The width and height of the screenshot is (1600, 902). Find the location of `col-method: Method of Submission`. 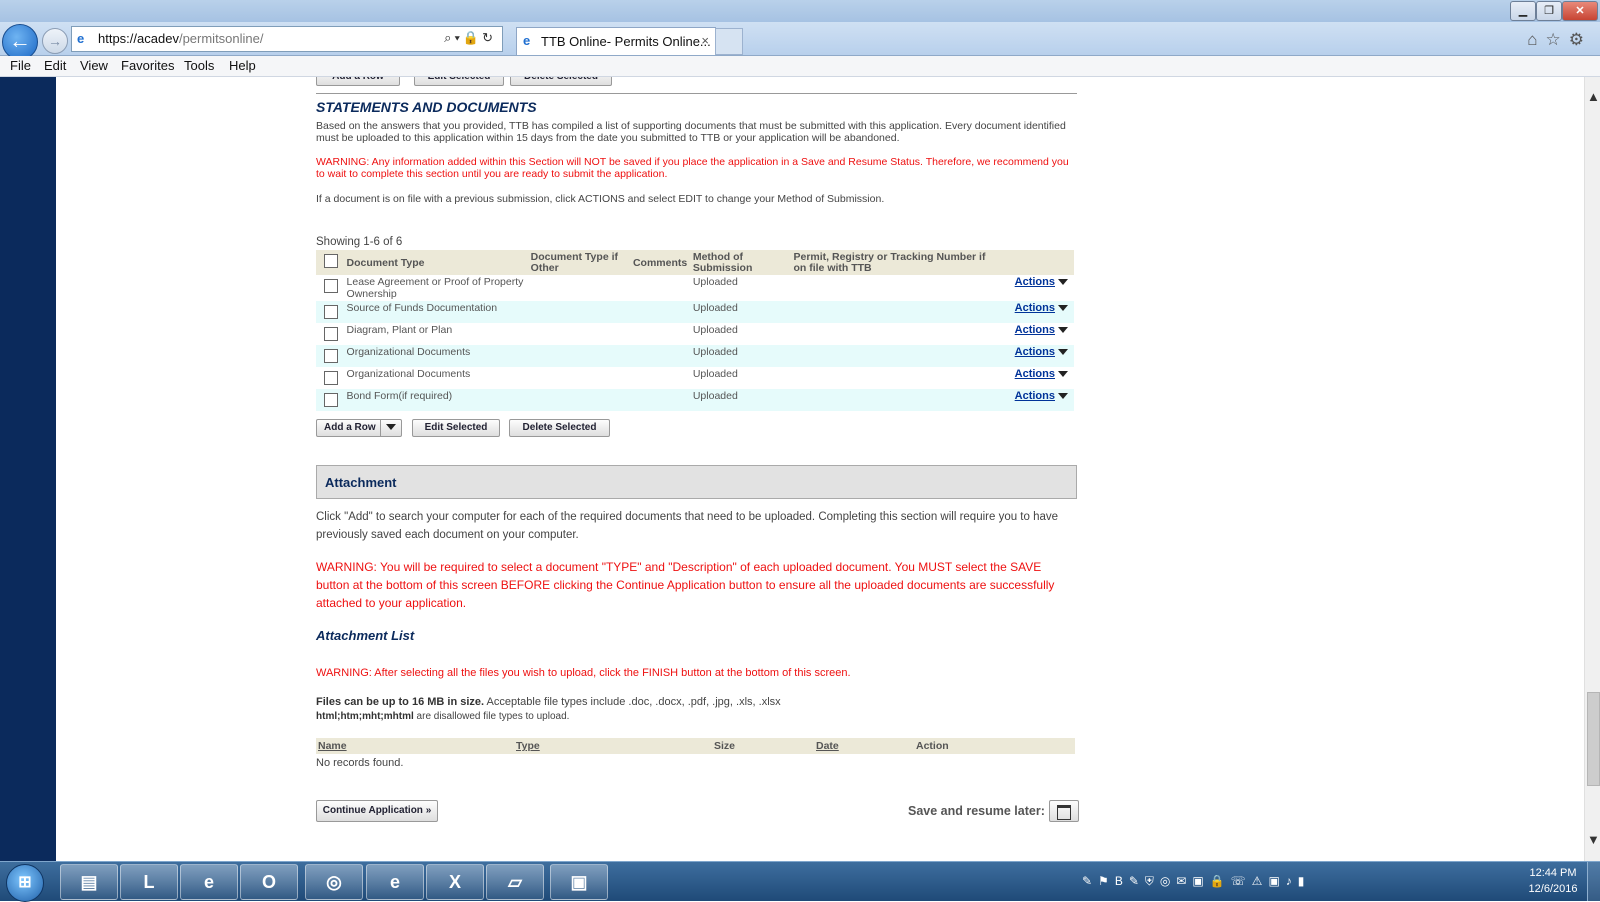

col-method: Method of Submission is located at coordinates (722, 262).